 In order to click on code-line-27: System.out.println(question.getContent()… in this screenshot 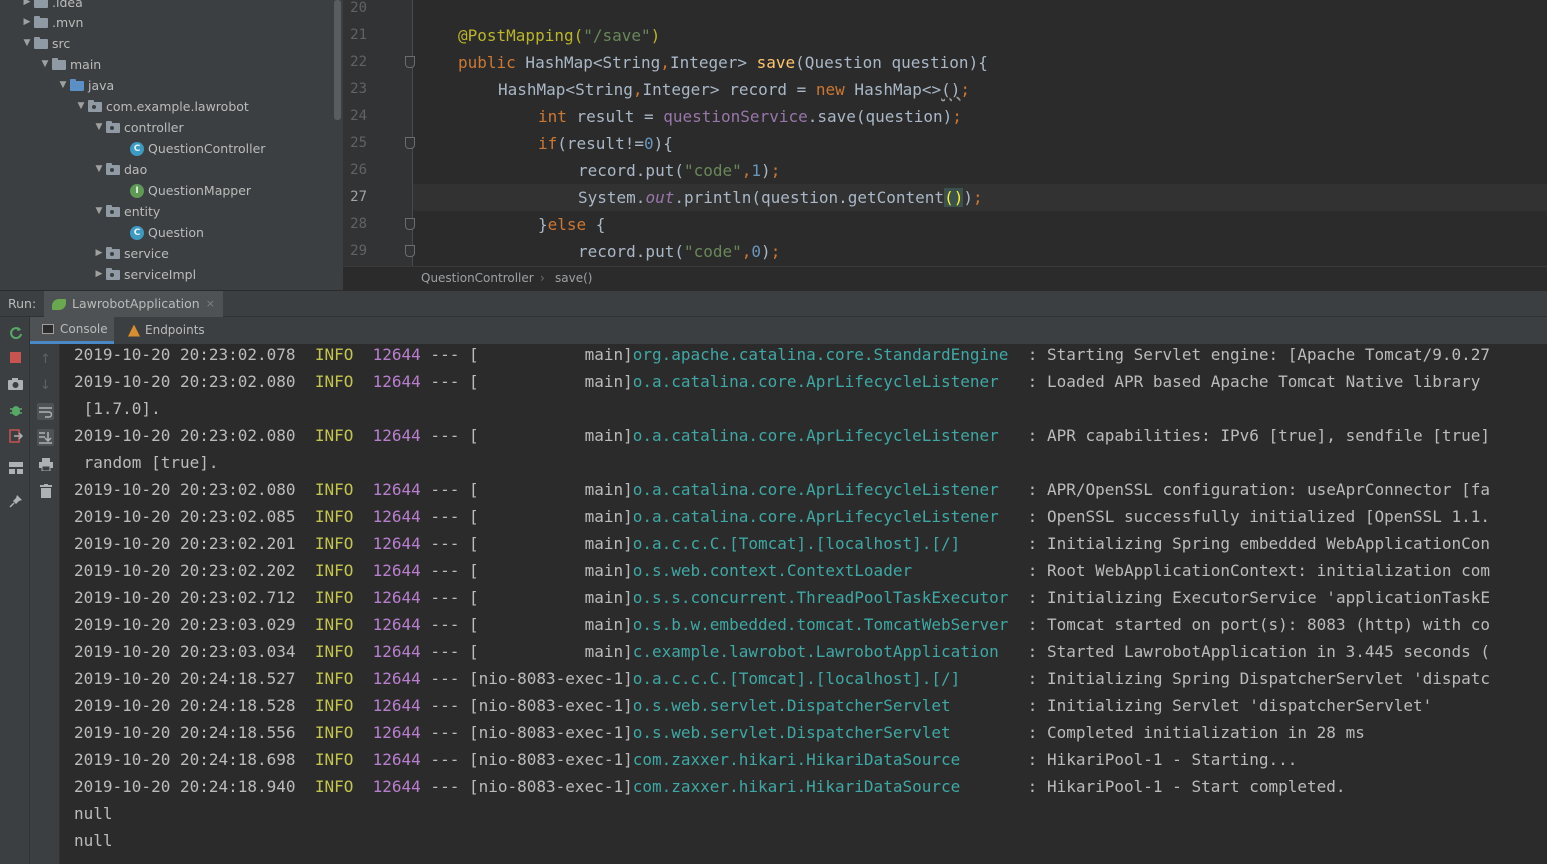, I will do `click(780, 197)`.